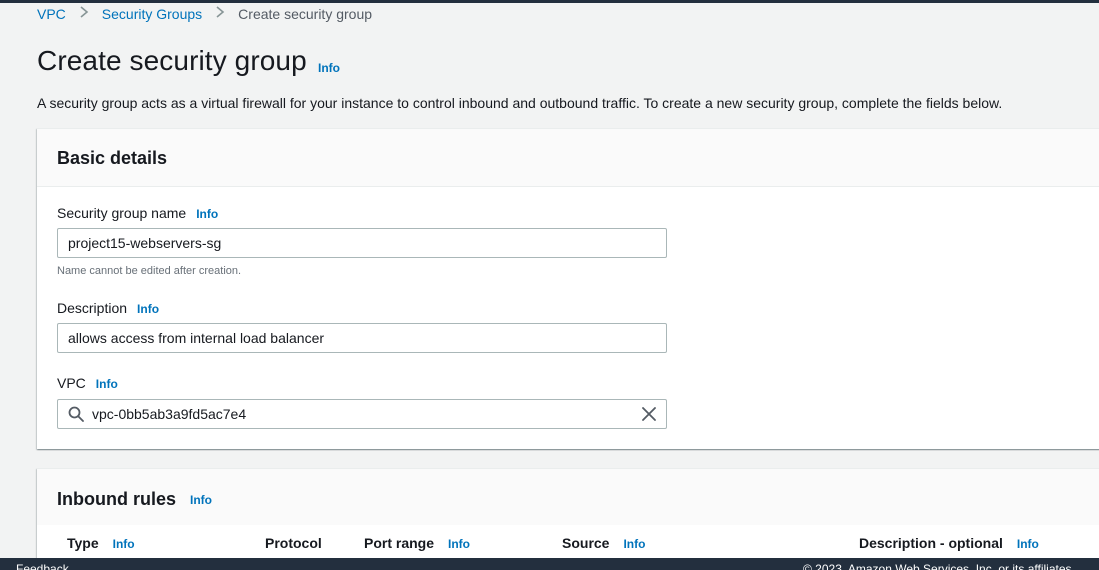  Describe the element at coordinates (152, 14) in the screenshot. I see `breadcrumb-security-groups-link: Security Groups` at that location.